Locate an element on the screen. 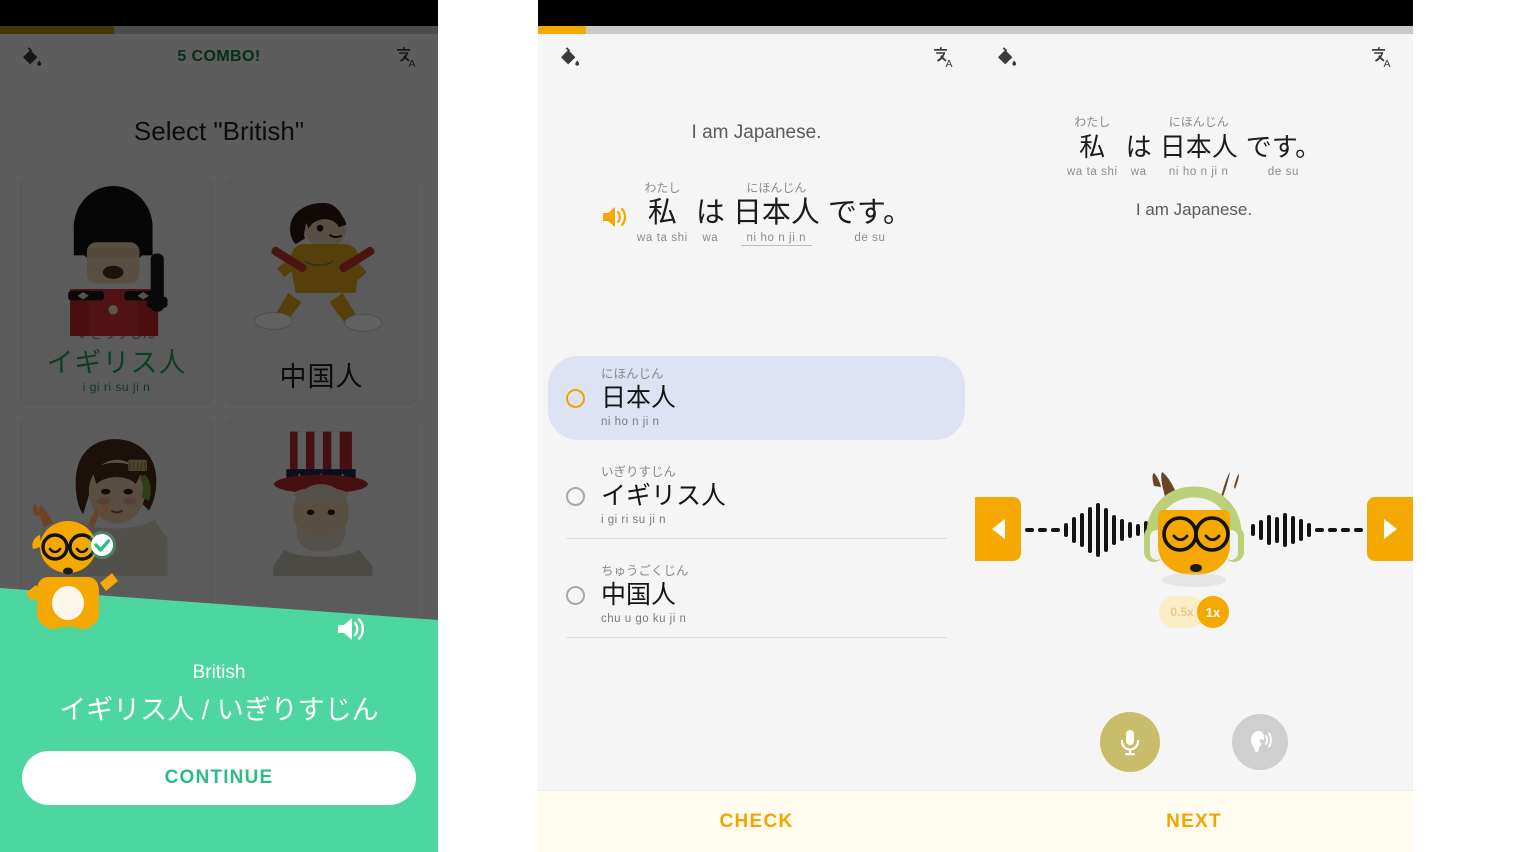  option-divider is located at coordinates (756, 637).